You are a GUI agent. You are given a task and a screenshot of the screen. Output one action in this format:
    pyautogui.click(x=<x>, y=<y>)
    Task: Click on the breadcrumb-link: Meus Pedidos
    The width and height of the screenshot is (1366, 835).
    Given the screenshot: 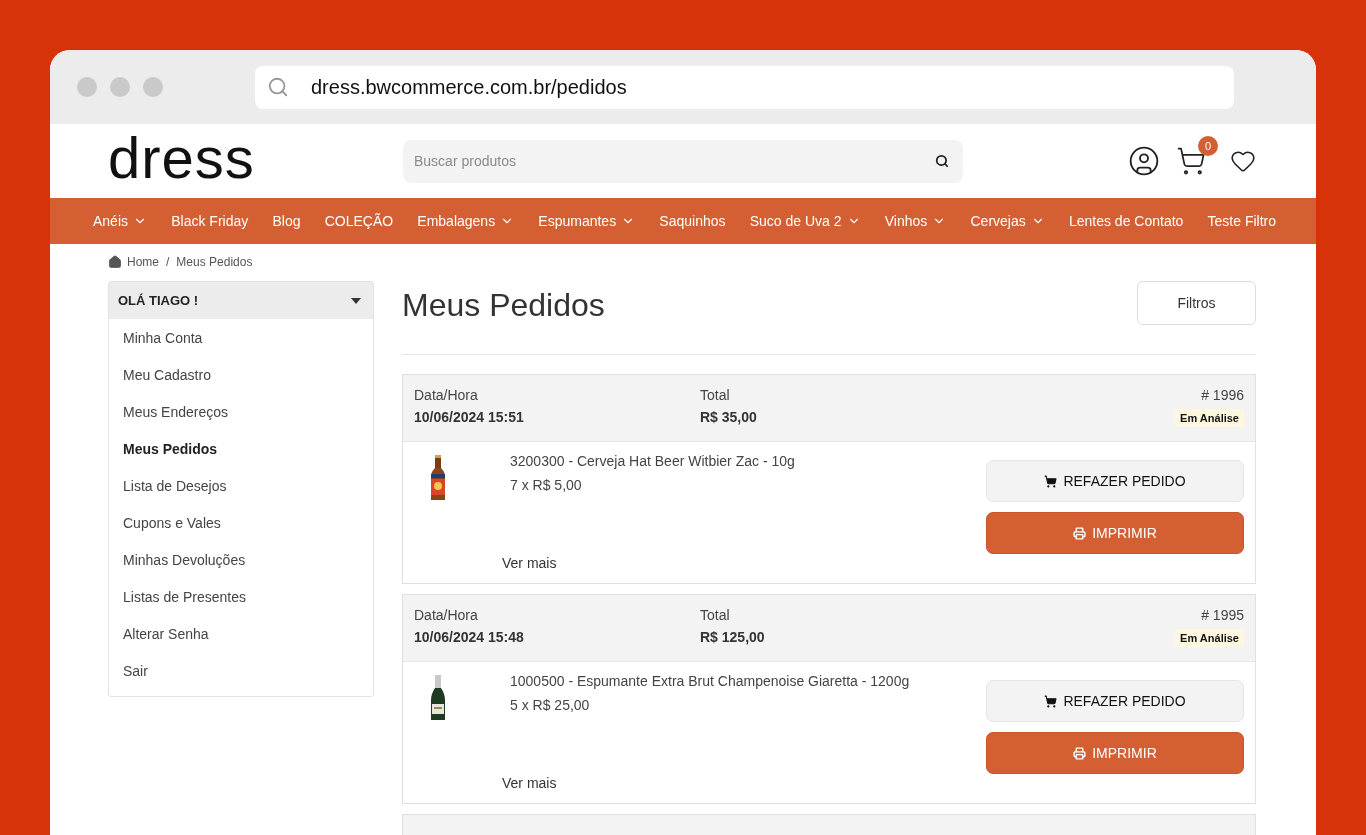 What is the action you would take?
    pyautogui.click(x=214, y=262)
    